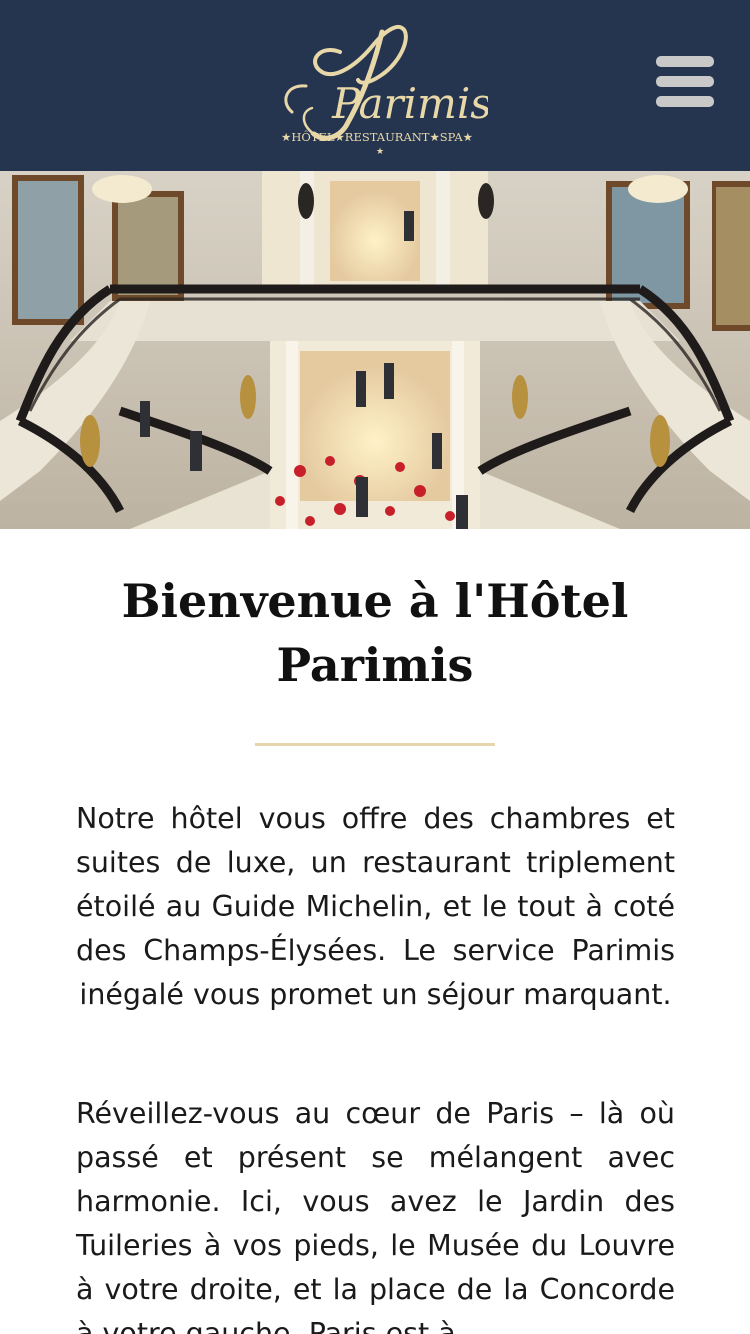 The height and width of the screenshot is (1334, 750). I want to click on logo-star: ★, so click(380, 152).